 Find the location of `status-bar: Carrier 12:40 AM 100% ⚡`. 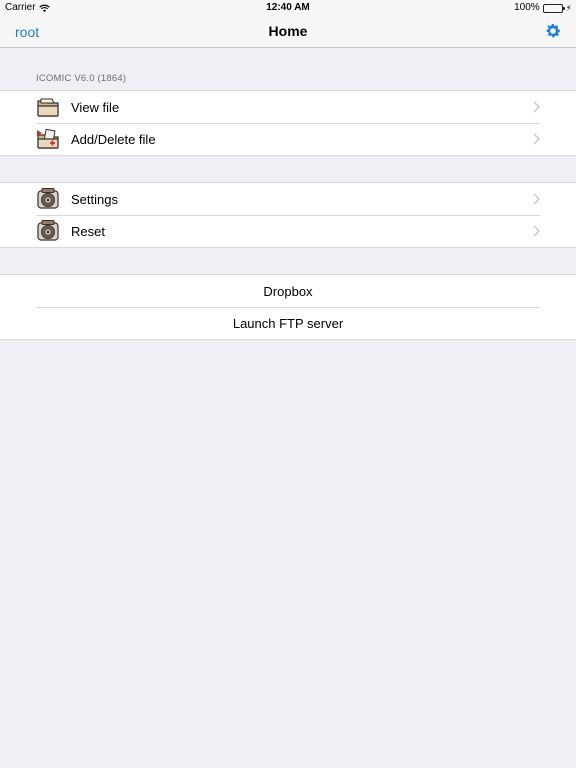

status-bar: Carrier 12:40 AM 100% ⚡ is located at coordinates (288, 8).